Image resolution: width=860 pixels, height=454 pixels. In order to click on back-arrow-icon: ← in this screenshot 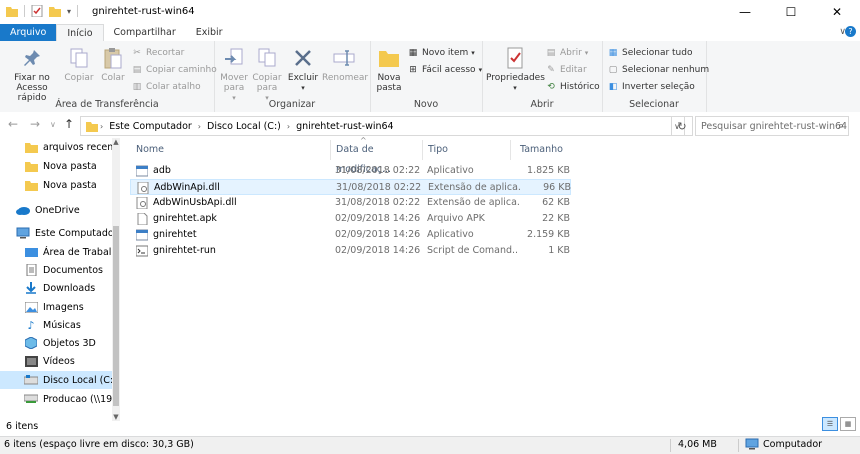, I will do `click(13, 124)`.